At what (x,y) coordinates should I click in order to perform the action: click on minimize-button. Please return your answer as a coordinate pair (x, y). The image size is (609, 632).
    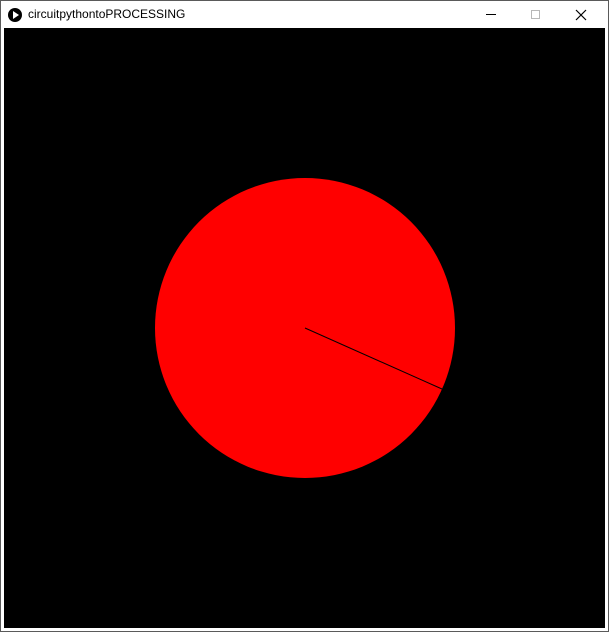
    Looking at the image, I should click on (491, 14).